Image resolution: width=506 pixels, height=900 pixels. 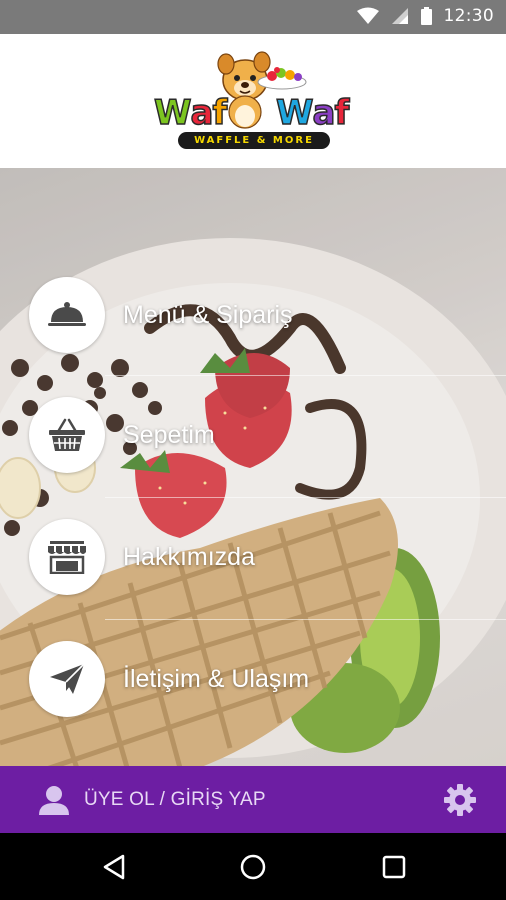 I want to click on recents-icon, so click(x=394, y=867).